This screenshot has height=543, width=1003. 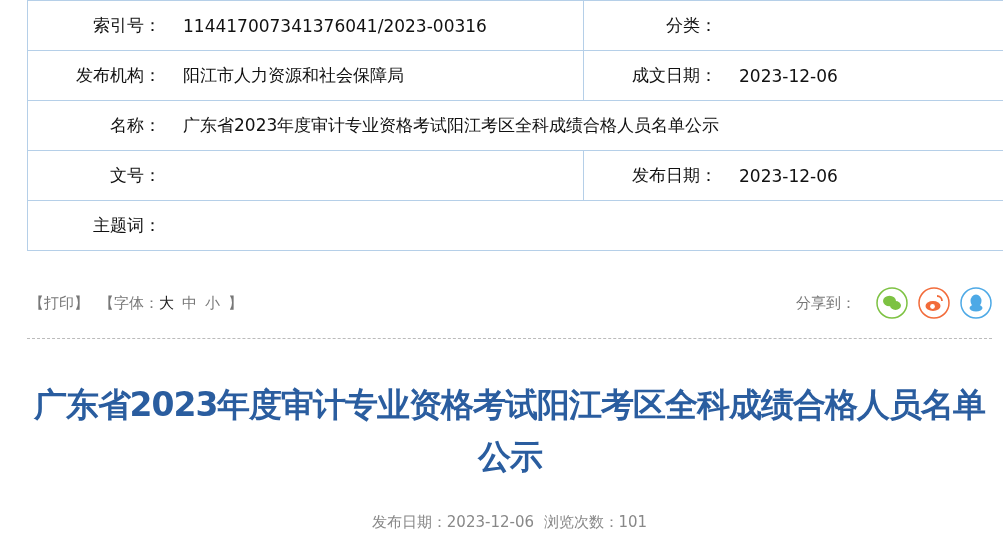 What do you see at coordinates (118, 75) in the screenshot?
I see `field-label: 发布机构：` at bounding box center [118, 75].